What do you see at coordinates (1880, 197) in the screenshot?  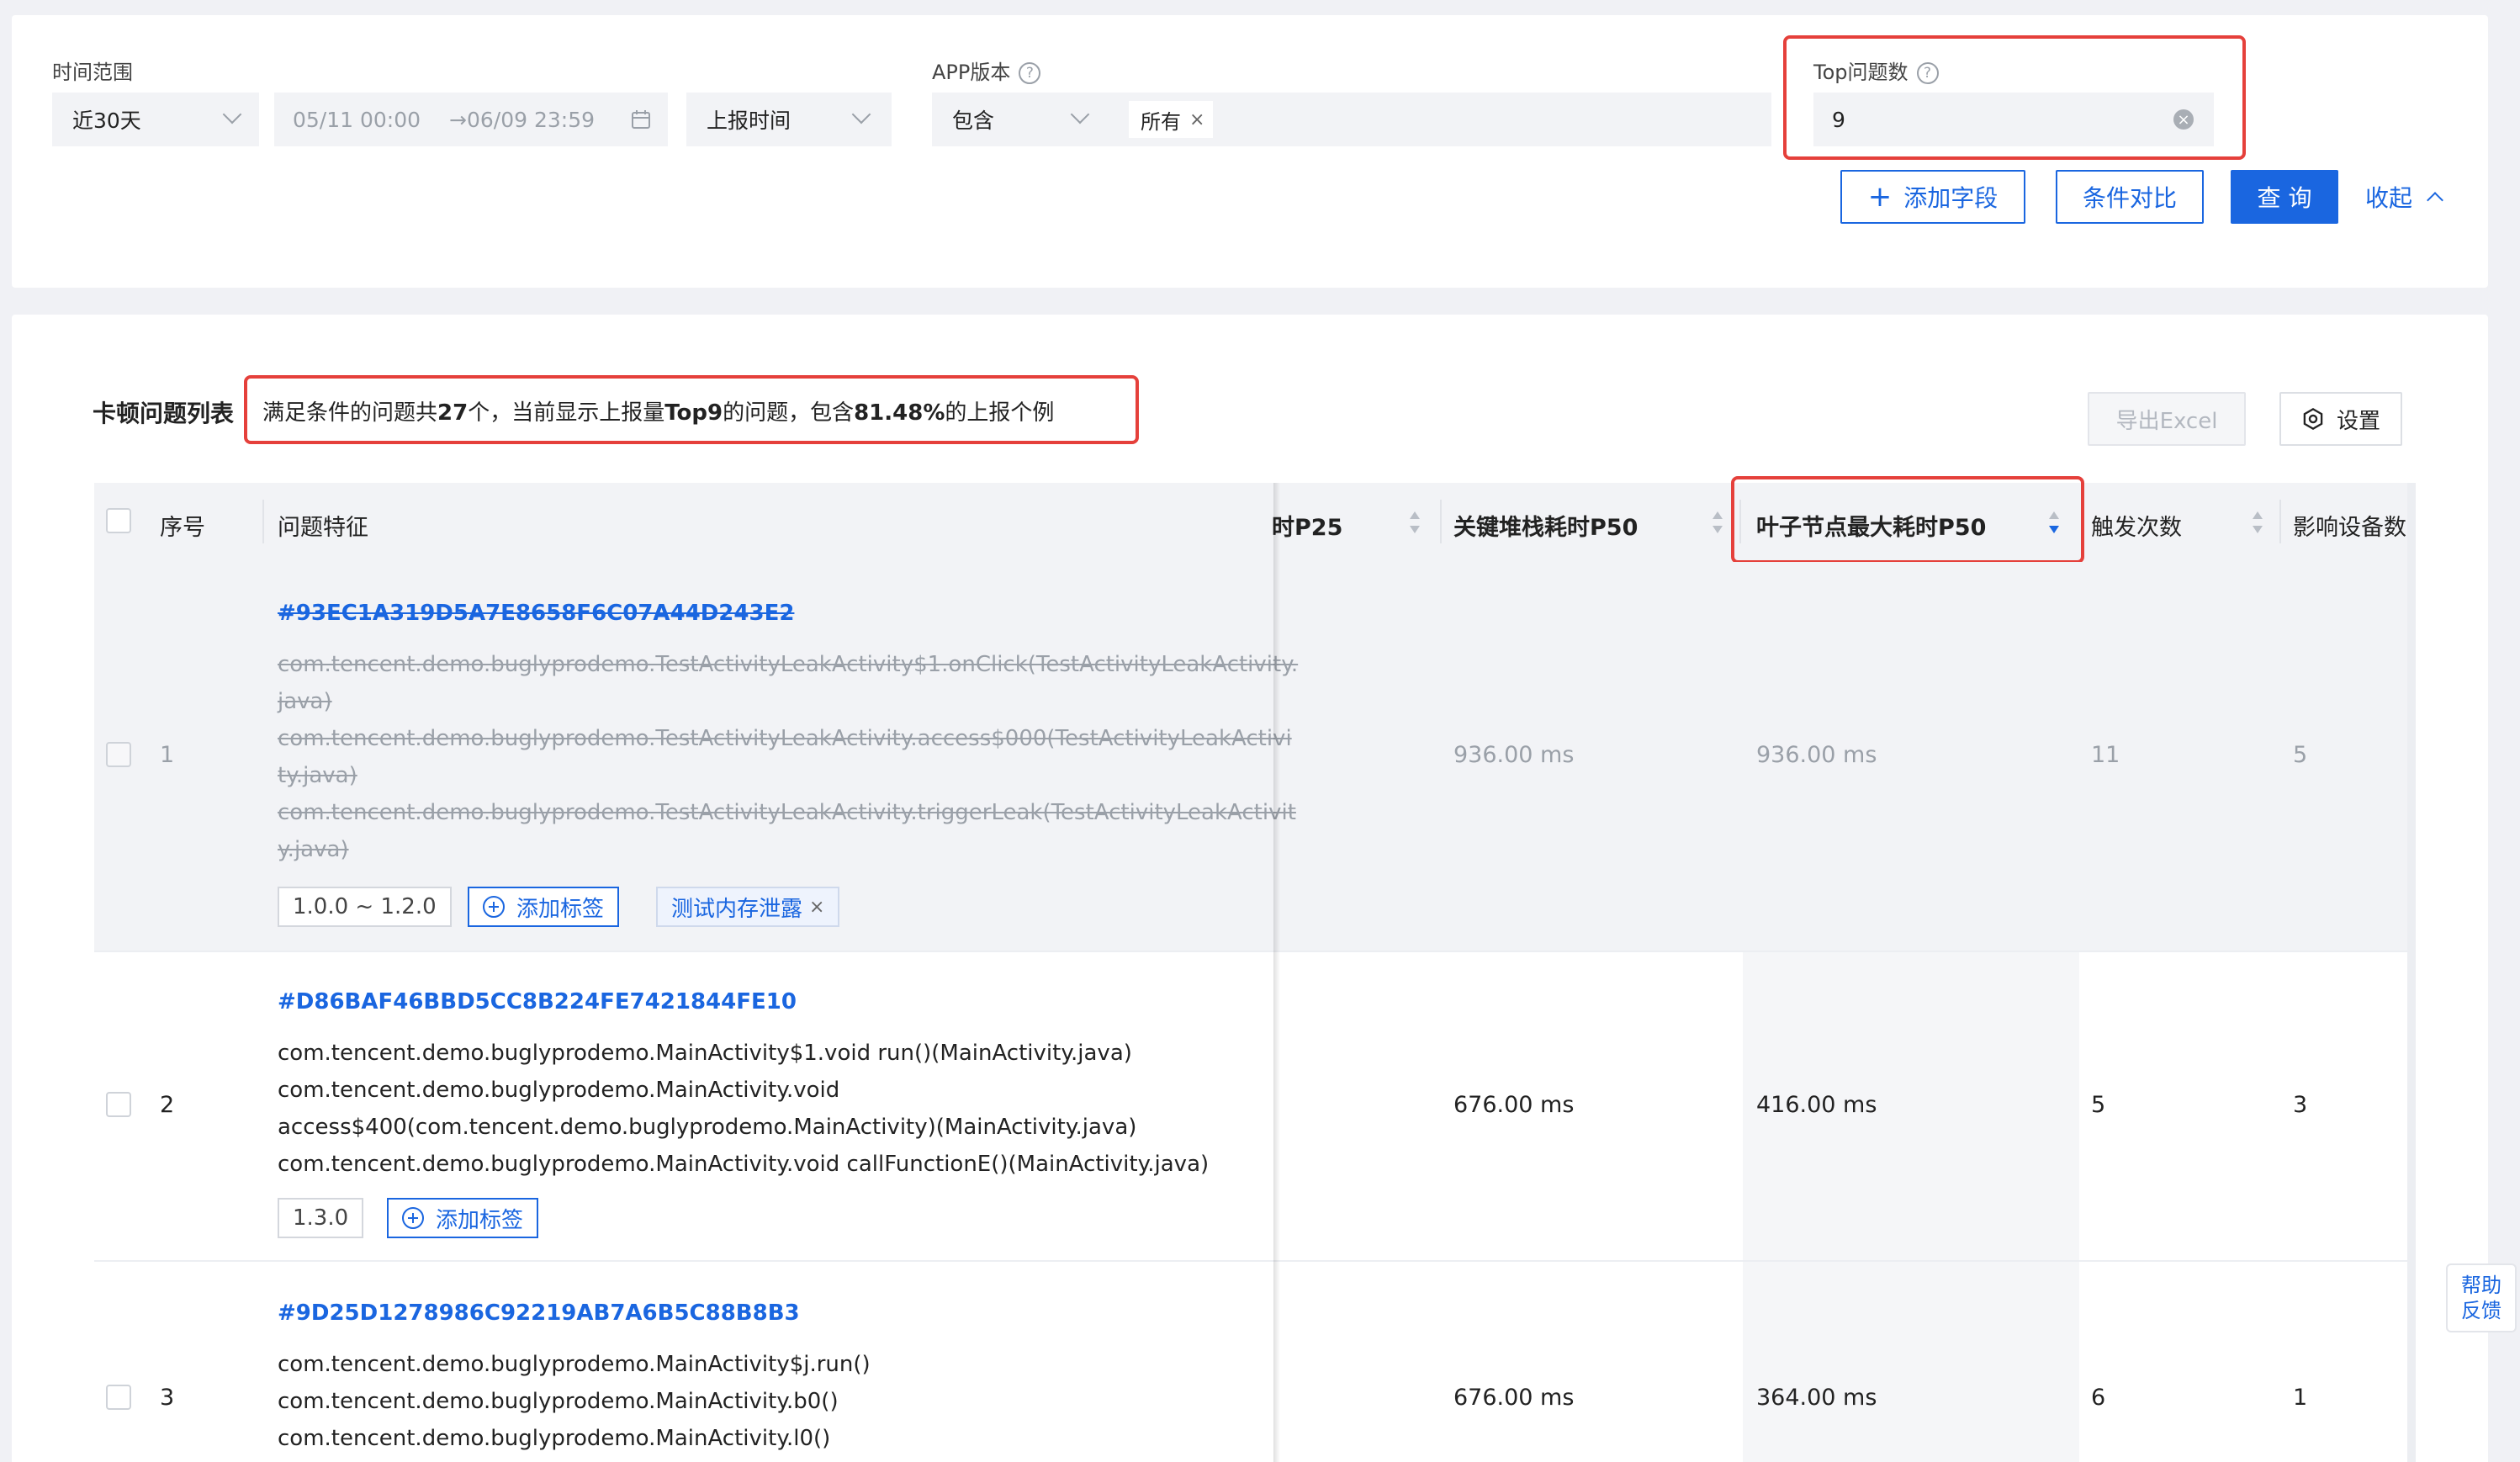 I see `plus-icon: +` at bounding box center [1880, 197].